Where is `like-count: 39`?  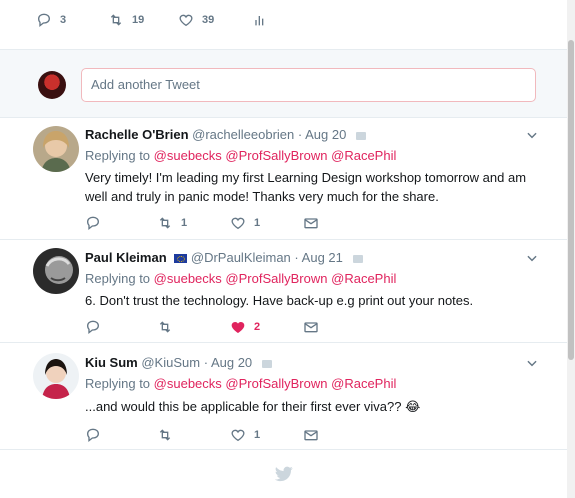
like-count: 39 is located at coordinates (208, 20).